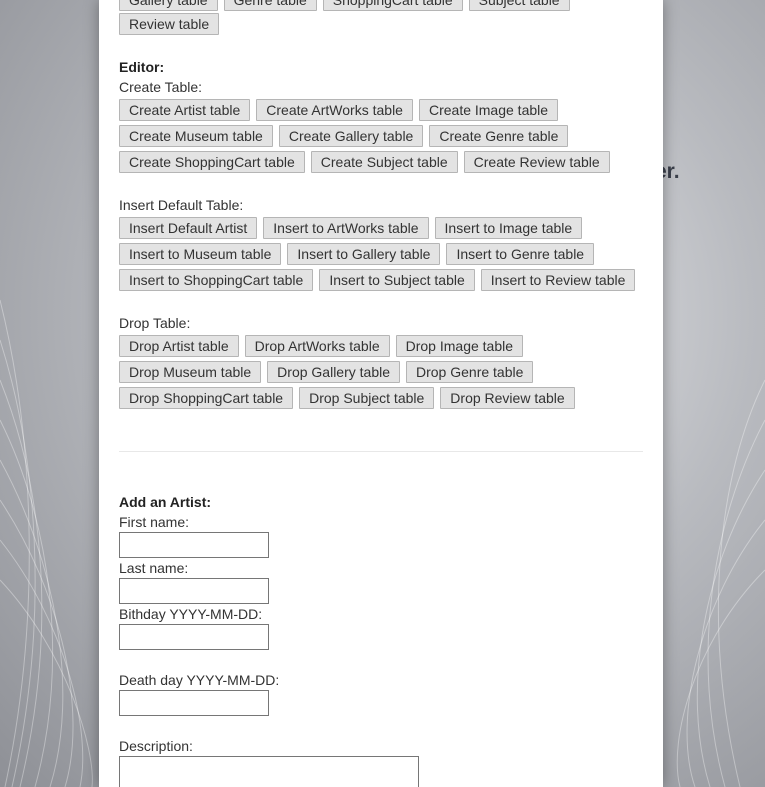 The image size is (765, 787). Describe the element at coordinates (142, 67) in the screenshot. I see `editor-heading: Editor:` at that location.